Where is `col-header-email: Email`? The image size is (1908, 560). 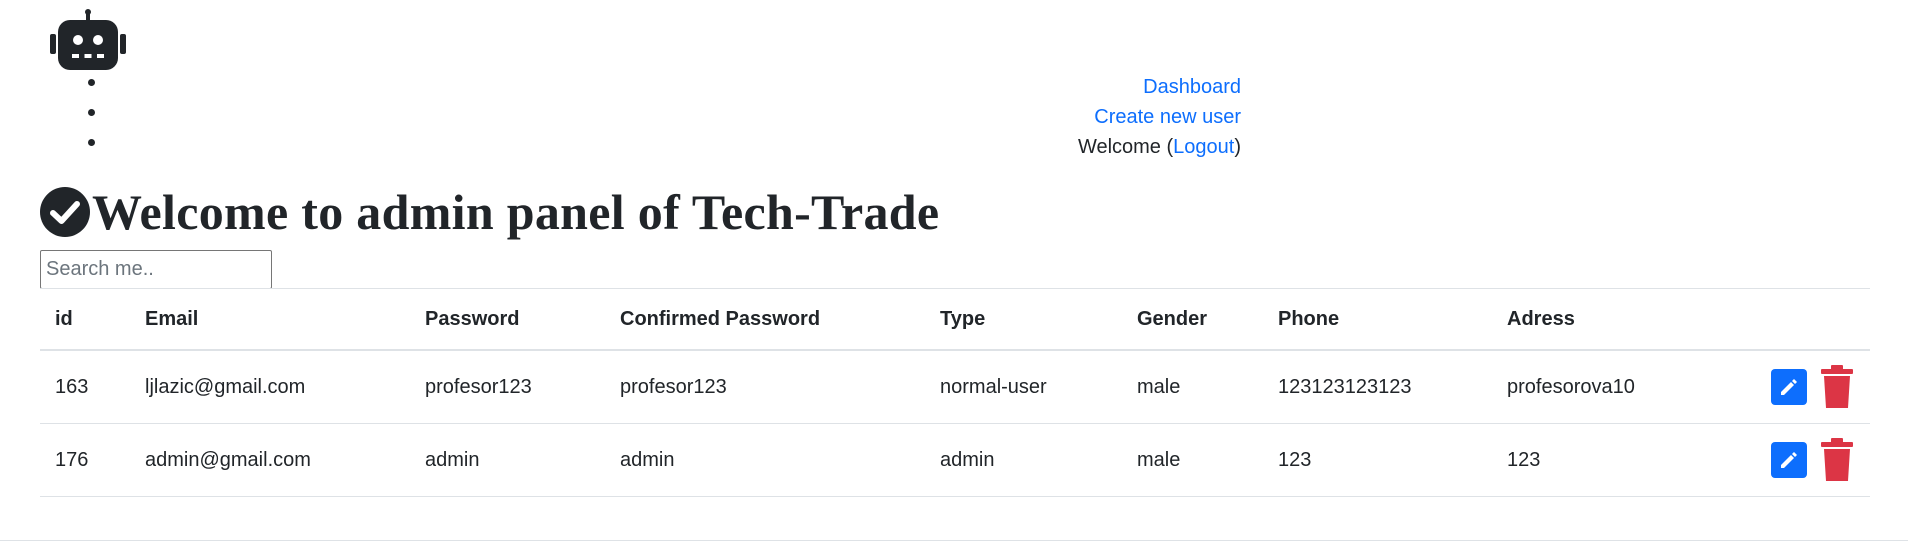 col-header-email: Email is located at coordinates (172, 318).